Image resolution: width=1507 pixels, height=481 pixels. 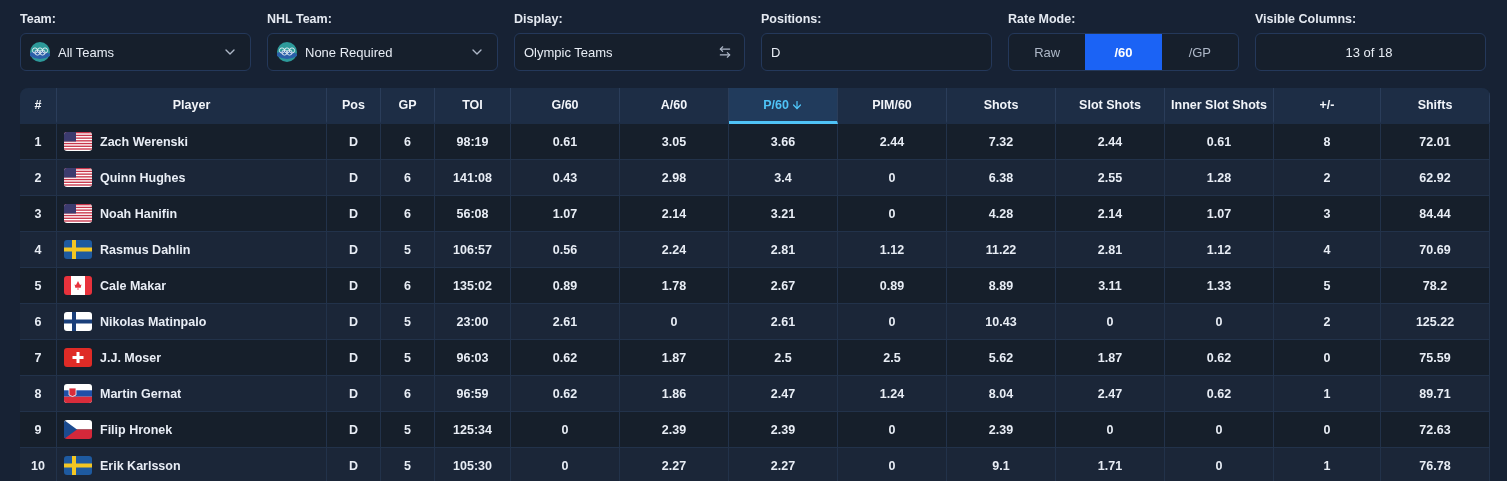 What do you see at coordinates (565, 249) in the screenshot?
I see `table-cell: 0.56` at bounding box center [565, 249].